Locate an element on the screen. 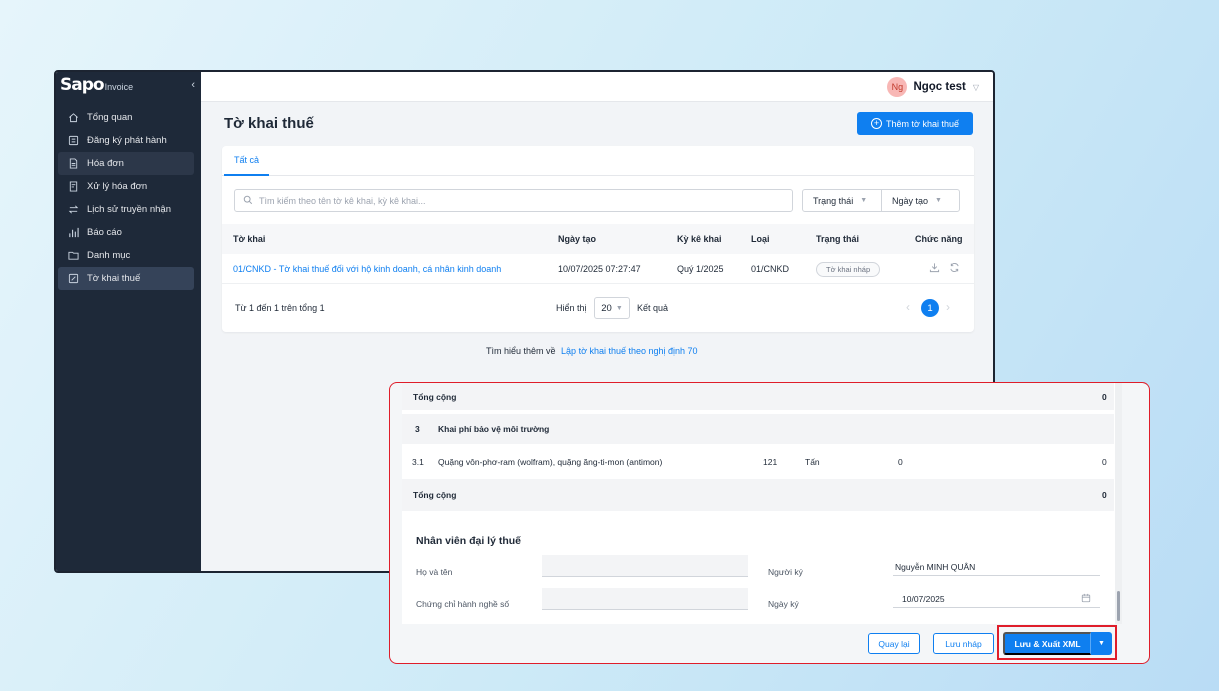  sidebar-item-report: Báo cáo is located at coordinates (126, 232).